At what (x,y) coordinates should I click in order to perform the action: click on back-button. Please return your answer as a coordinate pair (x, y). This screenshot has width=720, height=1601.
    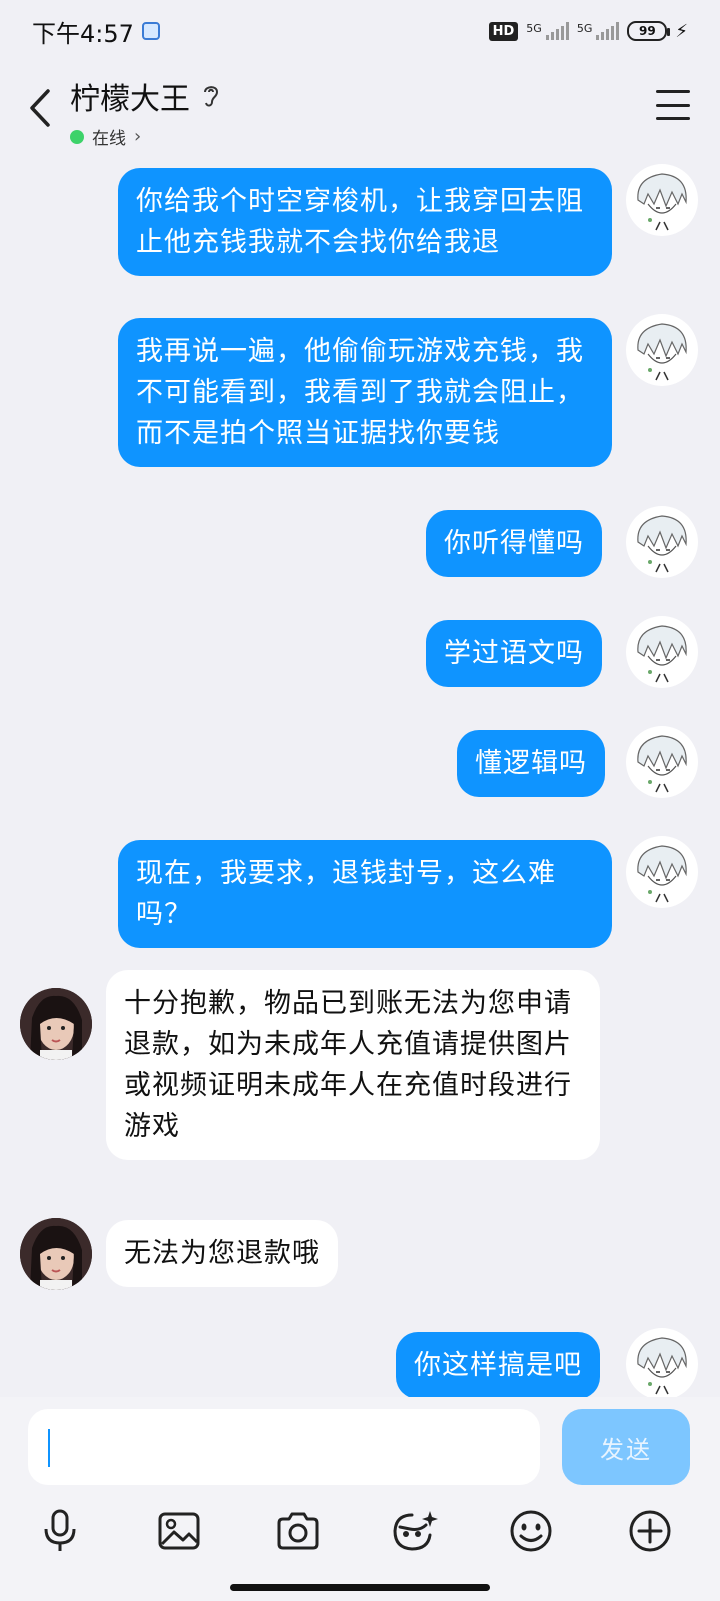
    Looking at the image, I should click on (40, 108).